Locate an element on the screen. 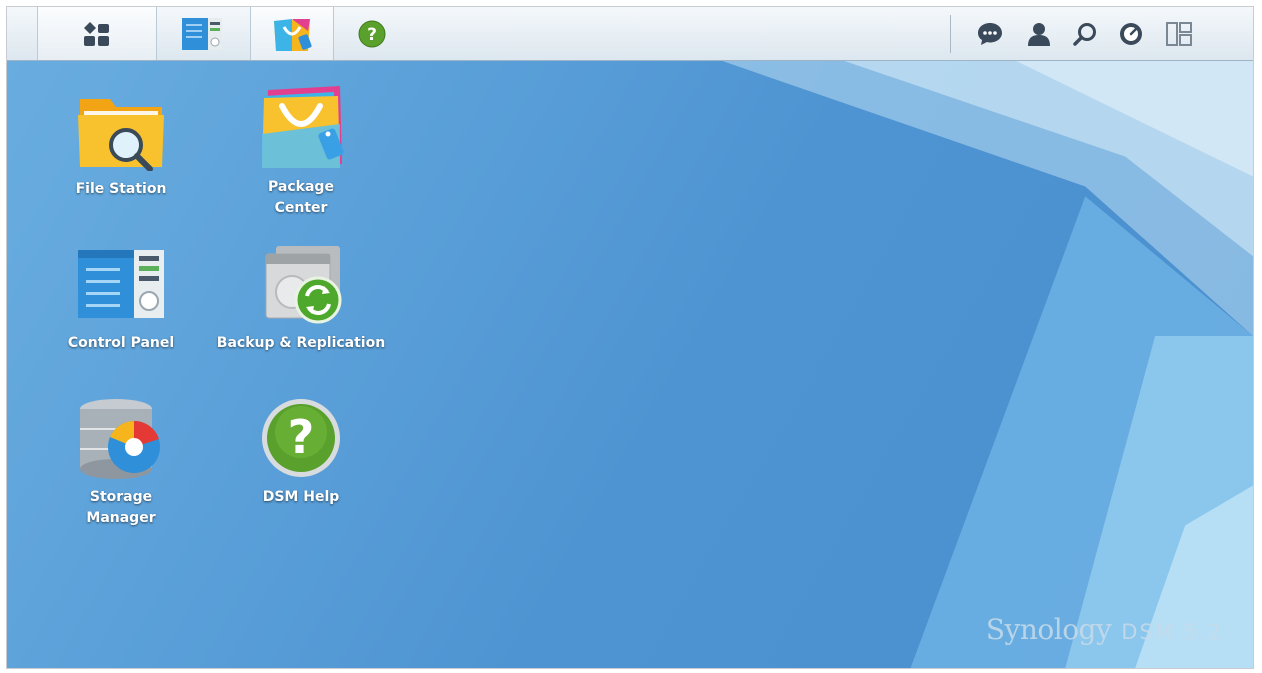 Image resolution: width=1262 pixels, height=673 pixels. desktop-icon-package-center: Package Center is located at coordinates (301, 151).